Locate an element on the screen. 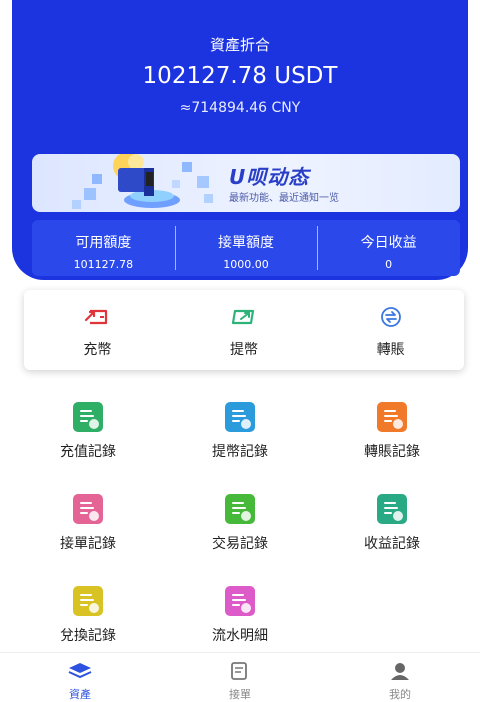 Image resolution: width=480 pixels, height=702 pixels. withdraw-icon is located at coordinates (243, 317).